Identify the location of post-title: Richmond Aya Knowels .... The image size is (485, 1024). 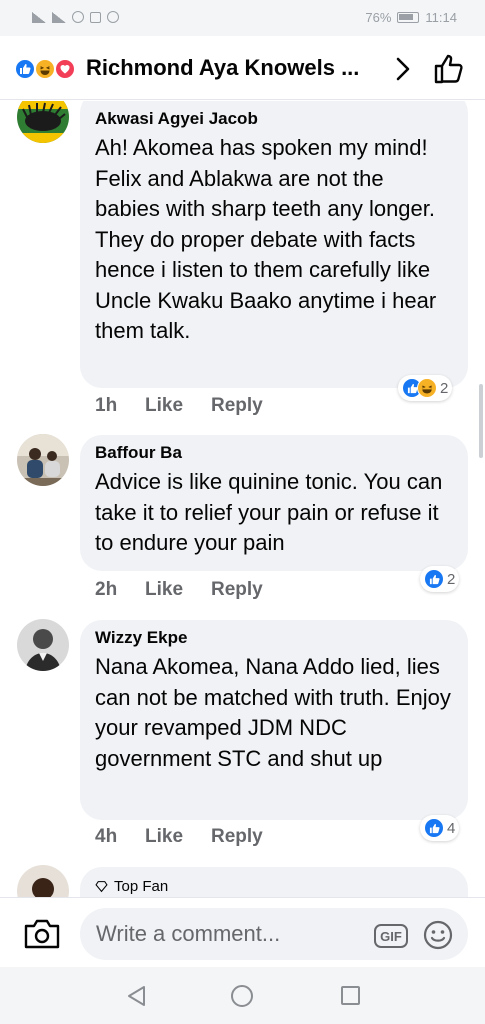
(236, 68).